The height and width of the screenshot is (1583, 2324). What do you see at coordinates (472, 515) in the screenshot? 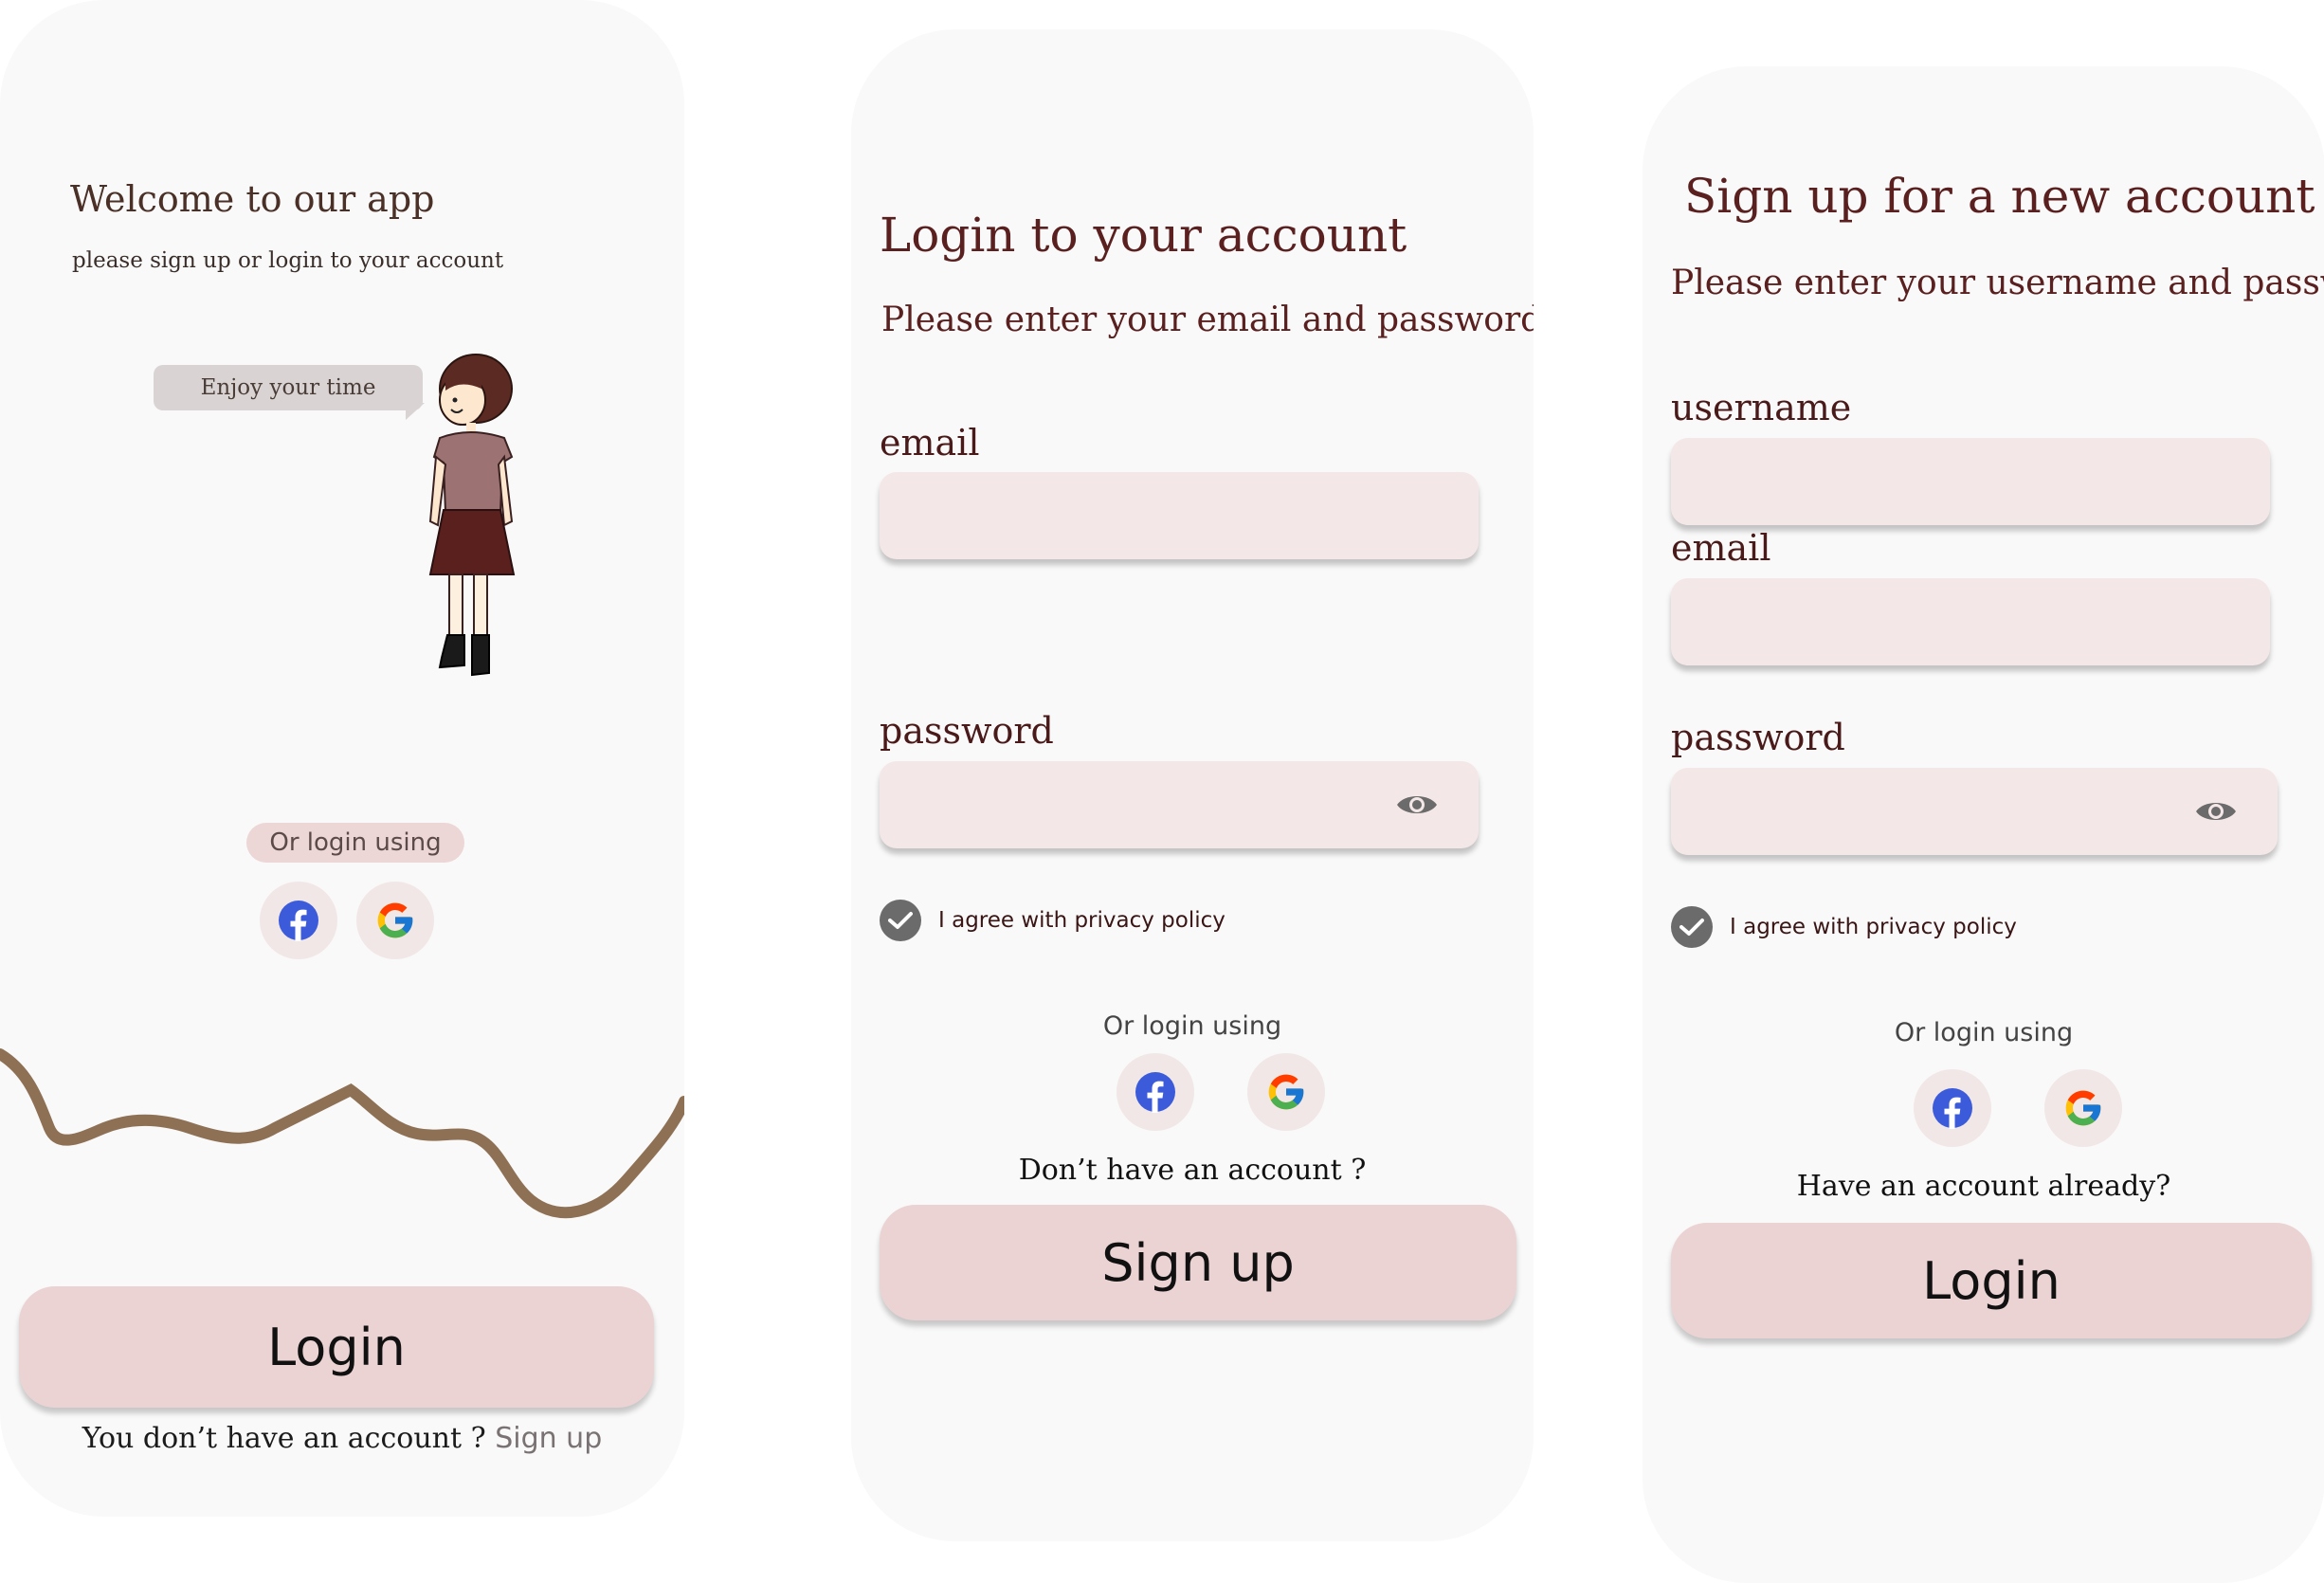
I see `girl-illustration` at bounding box center [472, 515].